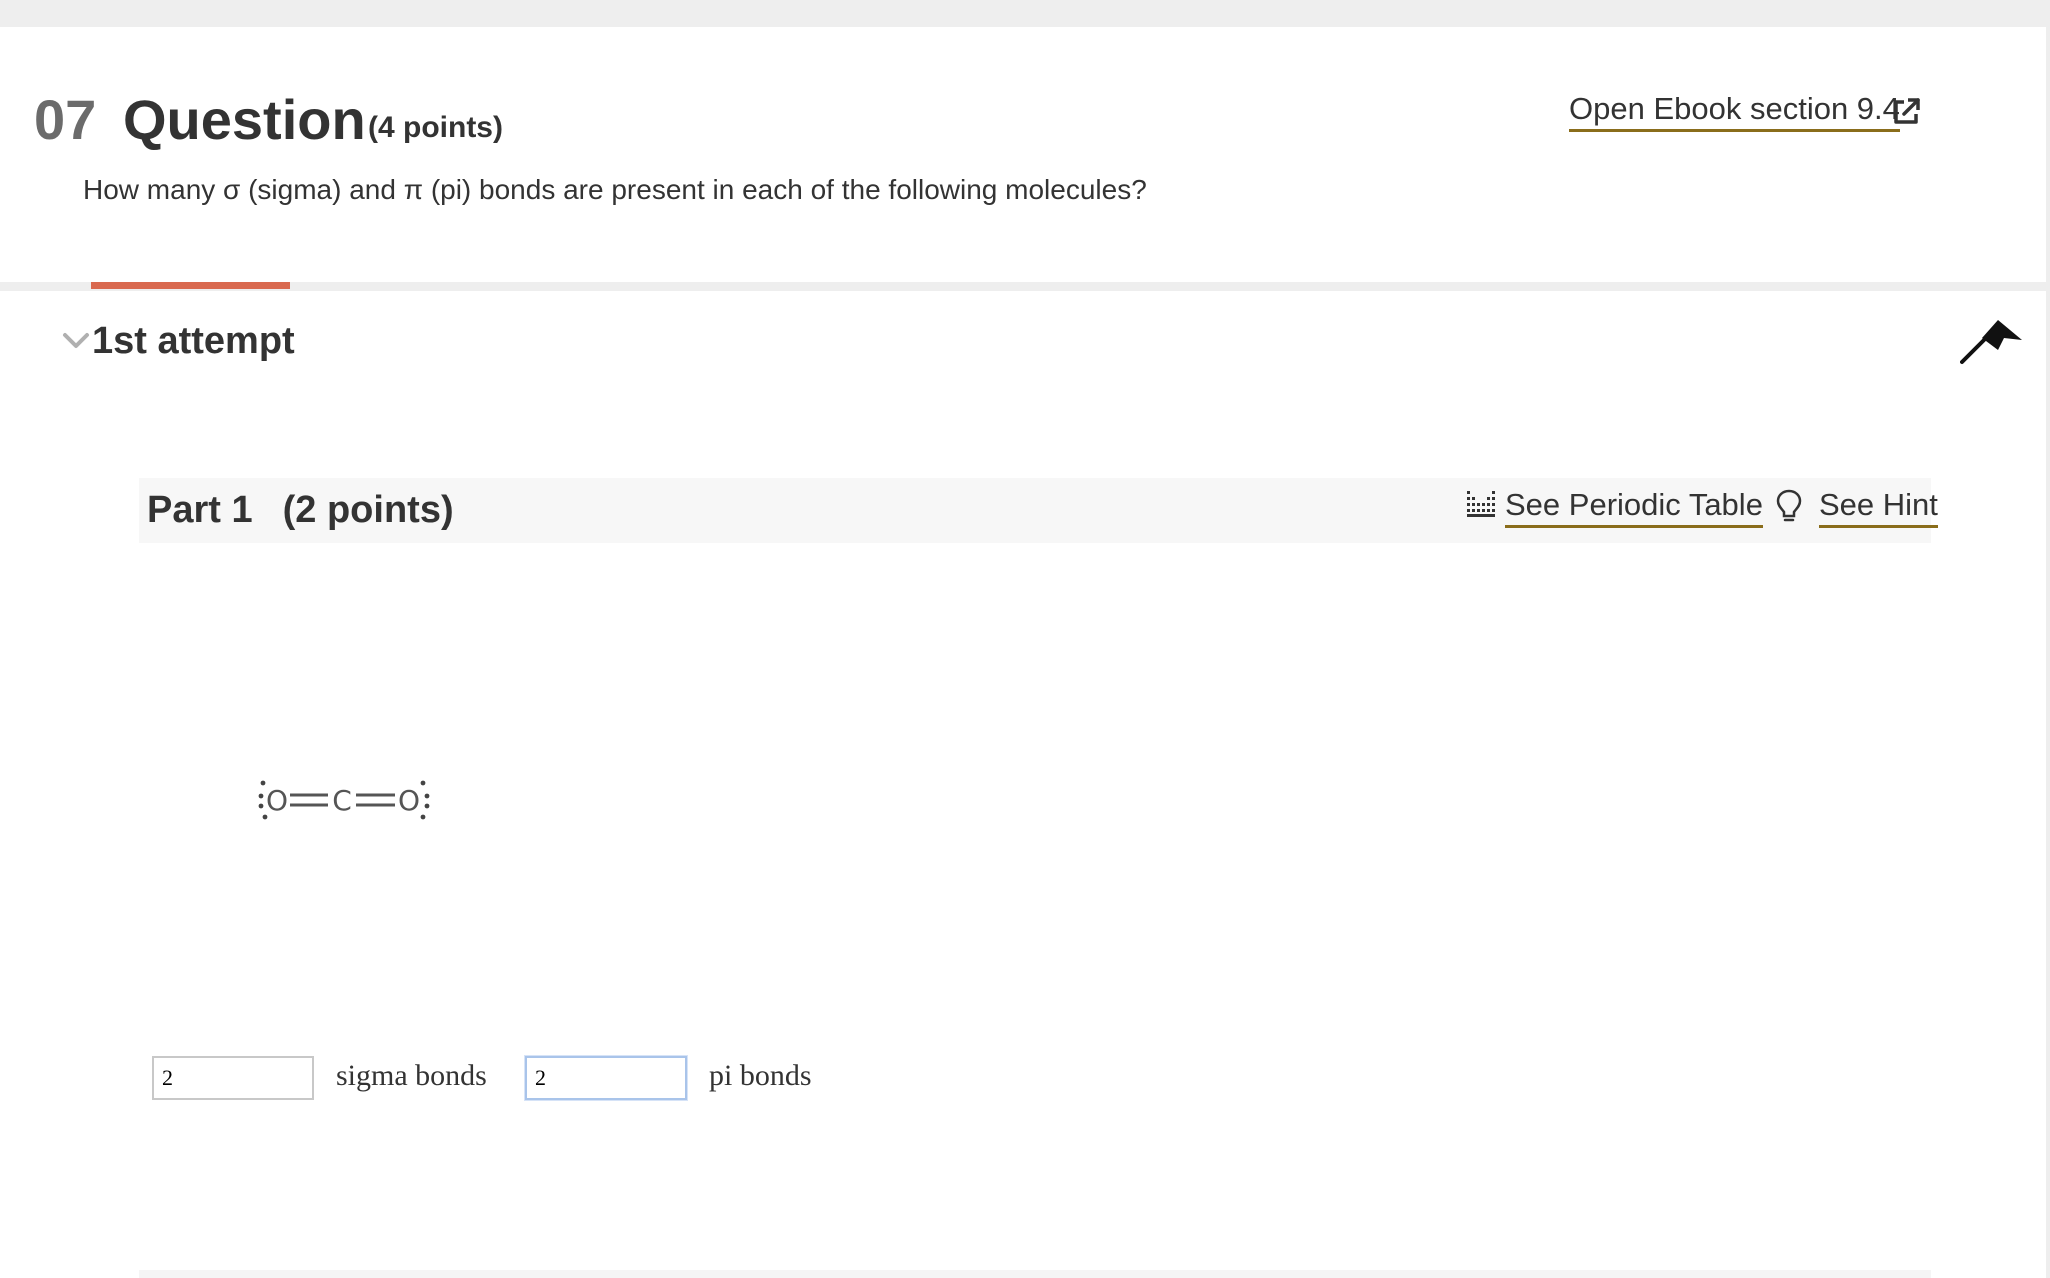  What do you see at coordinates (277, 800) in the screenshot?
I see `atom-oxygen-left: O` at bounding box center [277, 800].